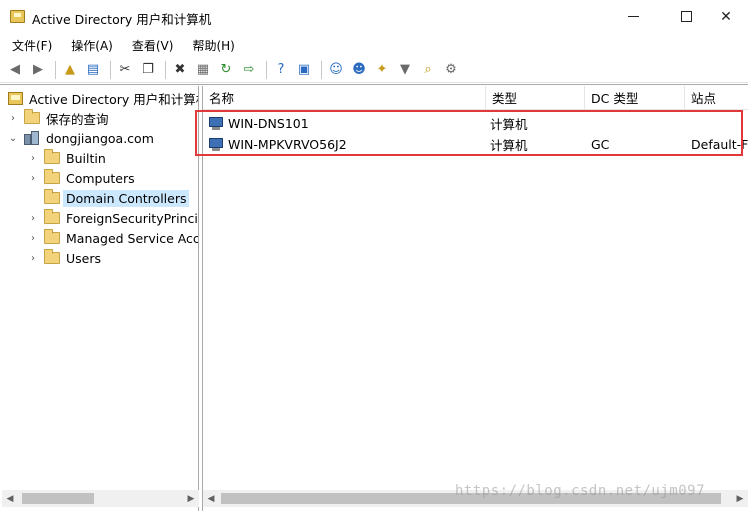 This screenshot has height=511, width=748. Describe the element at coordinates (125, 70) in the screenshot. I see `cut-icon: ✂` at that location.